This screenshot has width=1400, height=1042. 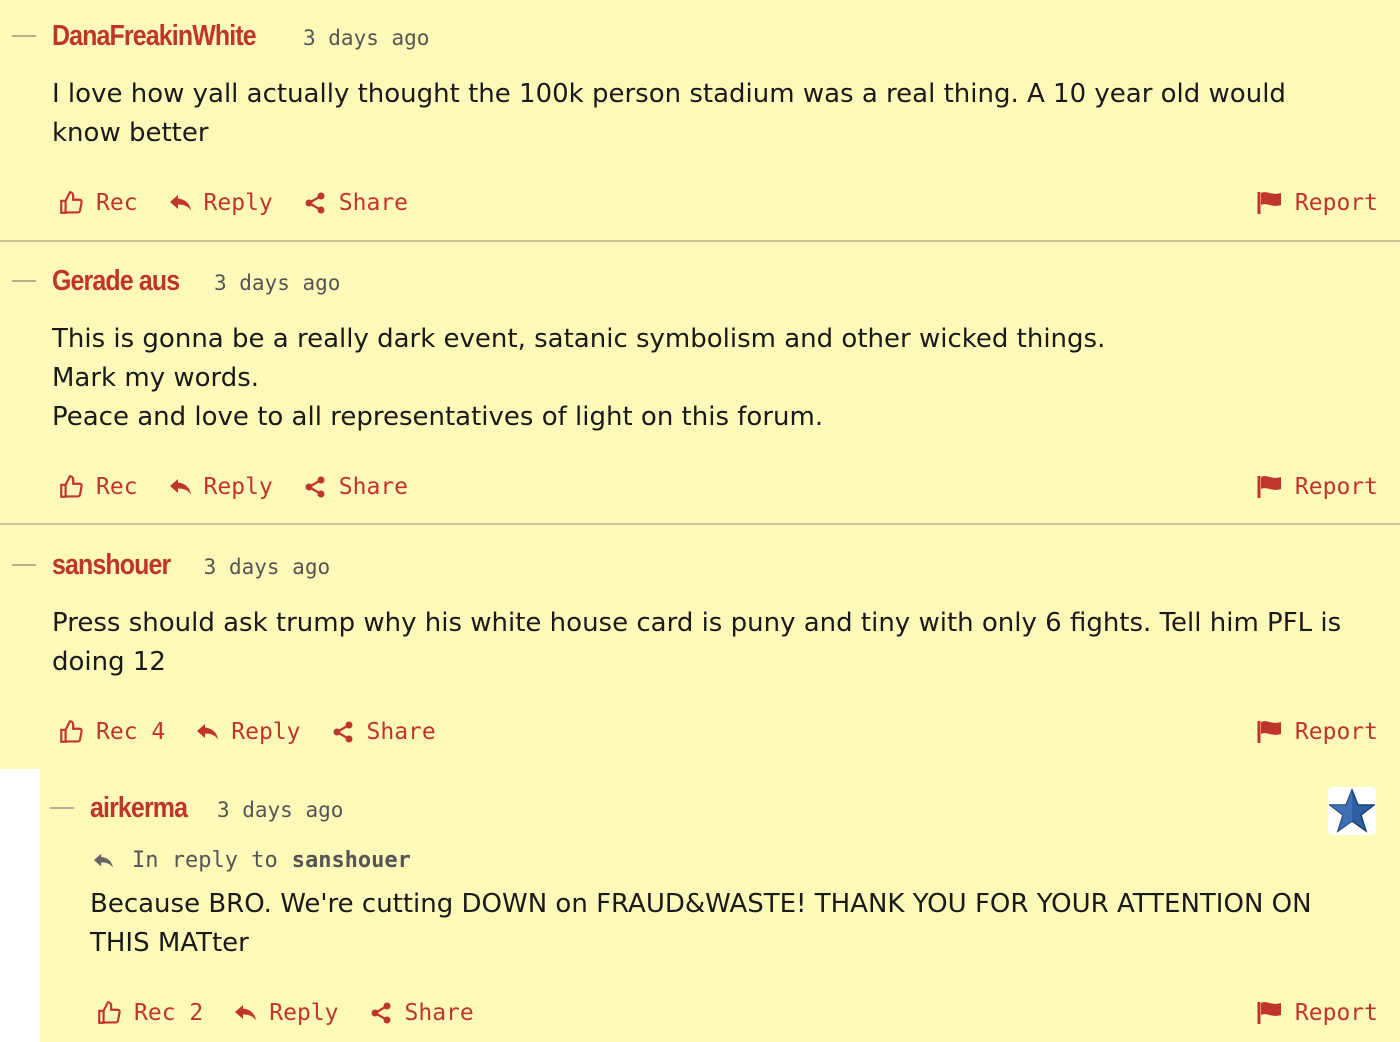 What do you see at coordinates (154, 36) in the screenshot?
I see `comment-author: DanaFreakinWhite` at bounding box center [154, 36].